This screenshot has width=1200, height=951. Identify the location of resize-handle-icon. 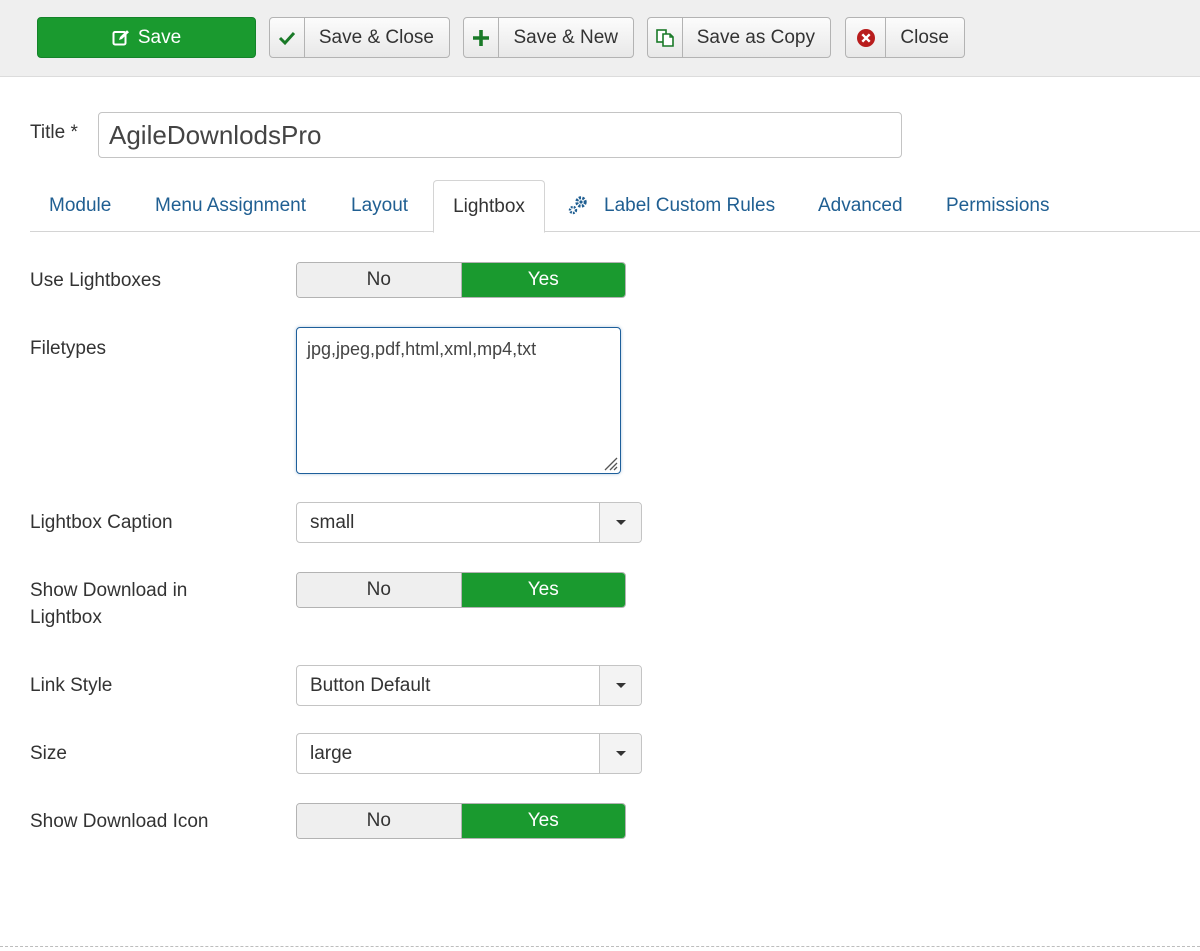
(609, 462).